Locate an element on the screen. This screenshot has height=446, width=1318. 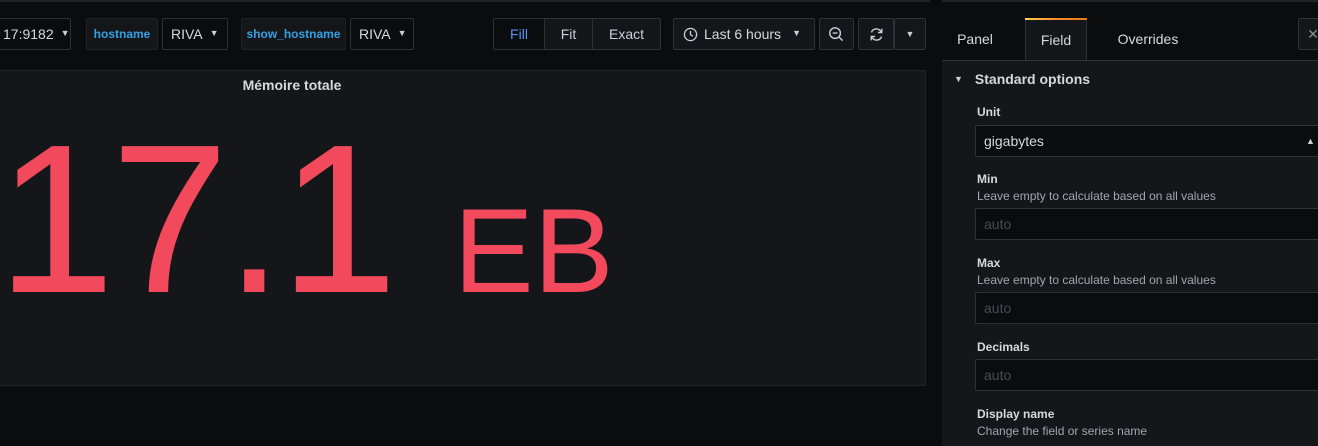
time-range-label: Last 6 hours is located at coordinates (743, 34).